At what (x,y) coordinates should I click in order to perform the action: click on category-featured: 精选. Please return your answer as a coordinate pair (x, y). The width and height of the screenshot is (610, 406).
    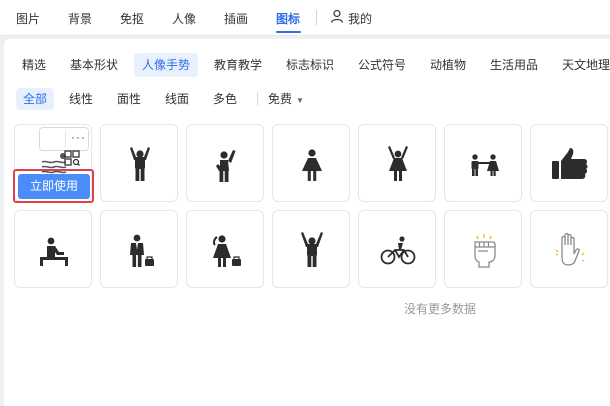
    Looking at the image, I should click on (34, 65).